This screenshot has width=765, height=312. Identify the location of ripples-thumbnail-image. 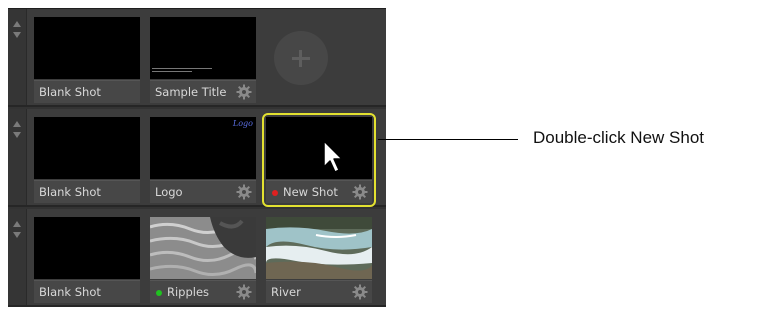
(203, 248).